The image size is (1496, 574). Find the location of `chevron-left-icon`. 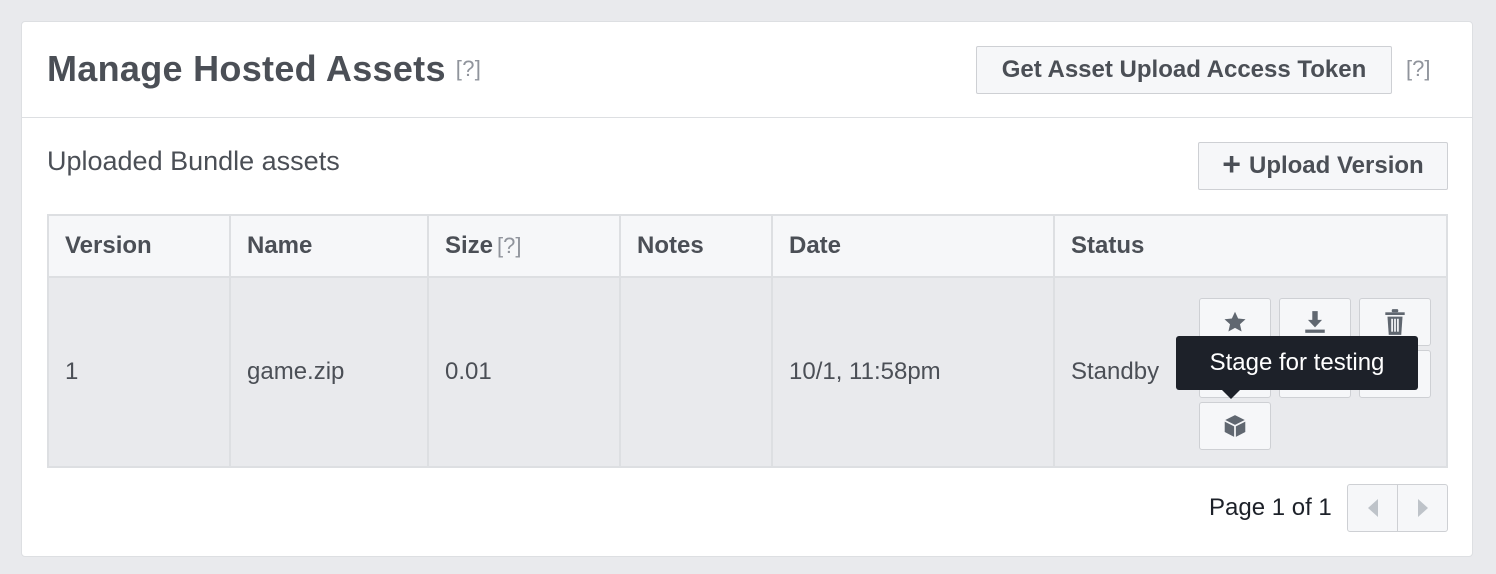

chevron-left-icon is located at coordinates (1372, 508).